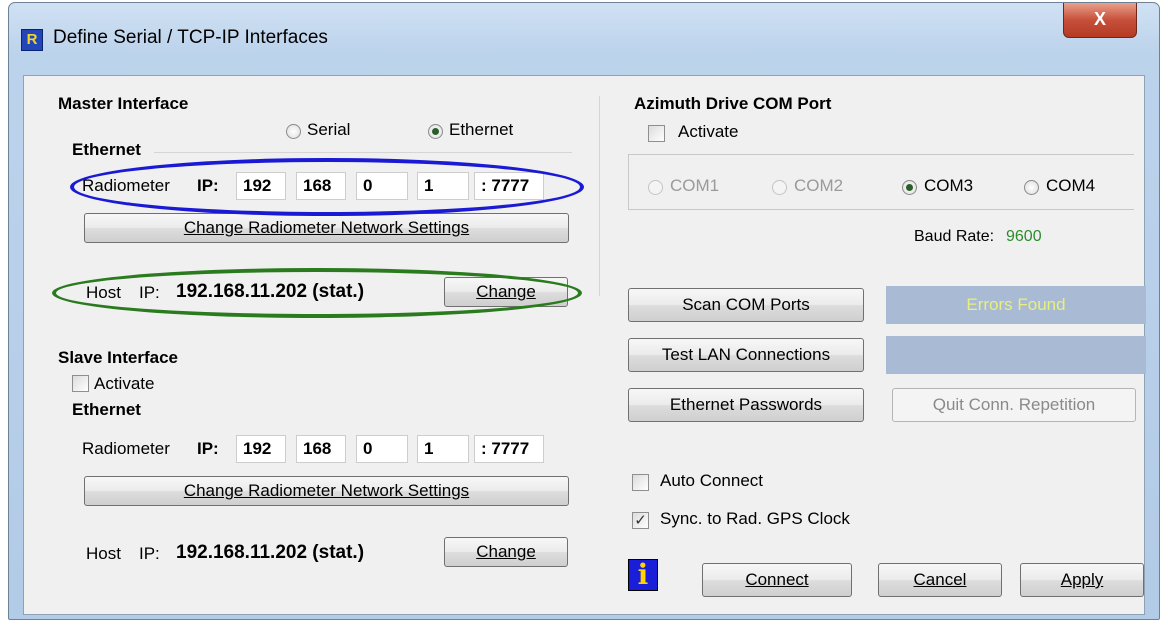 The width and height of the screenshot is (1168, 626). I want to click on app-logo-icon: R, so click(32, 40).